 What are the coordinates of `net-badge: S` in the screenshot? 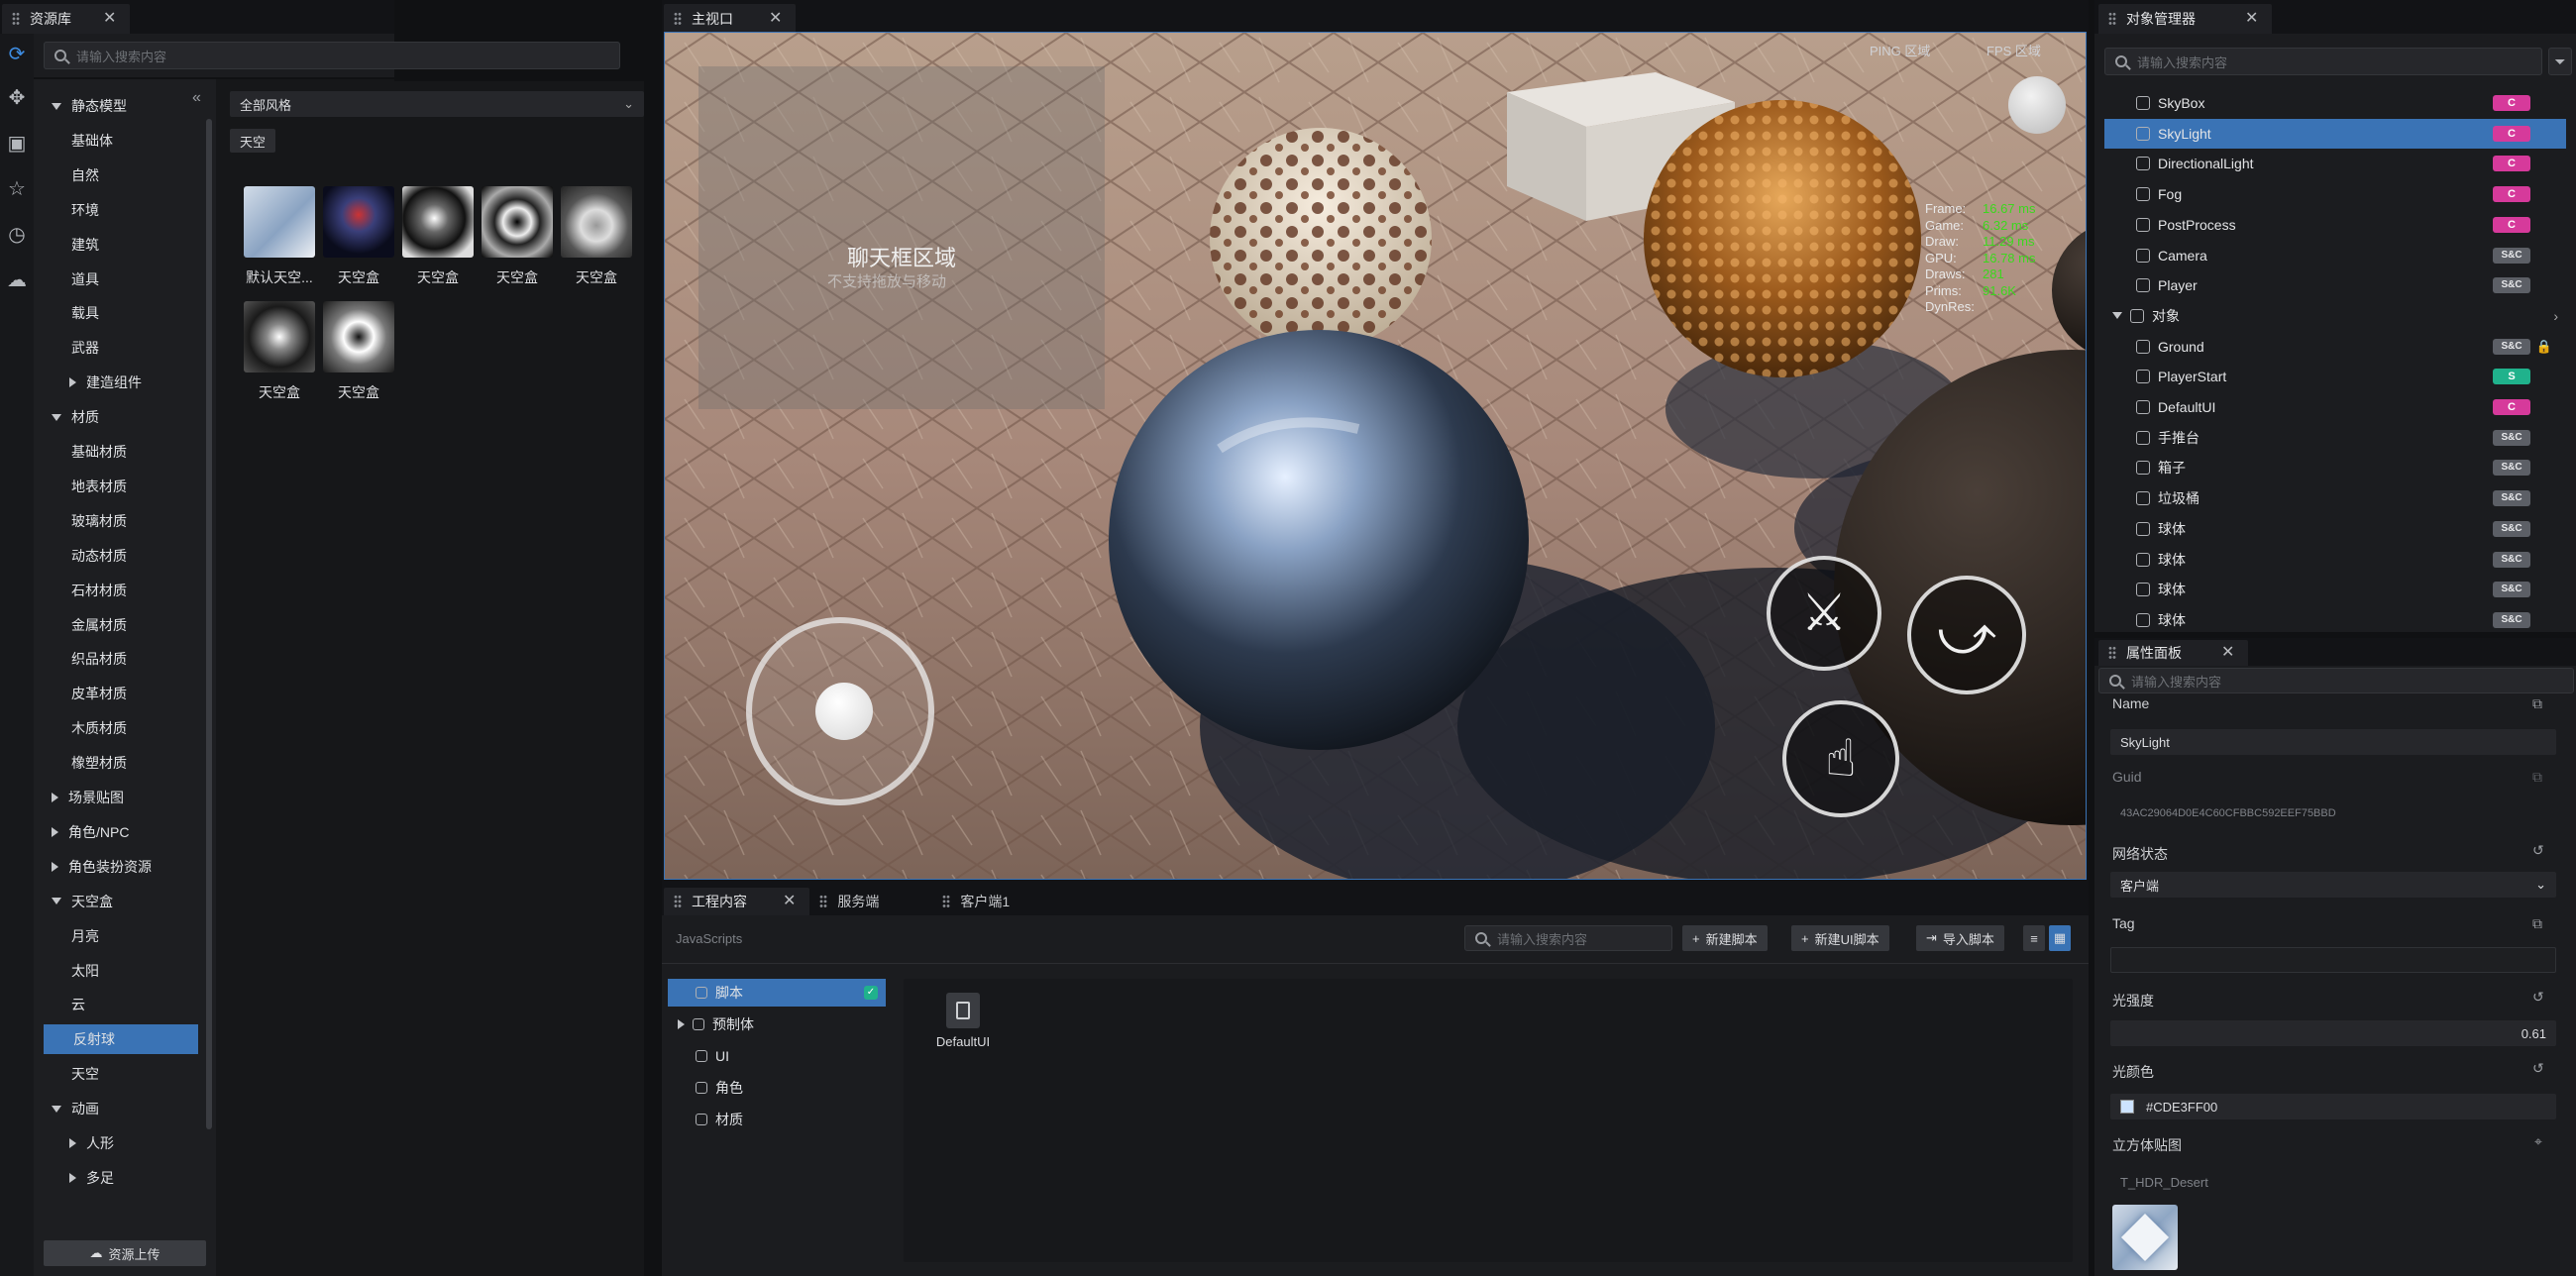 It's located at (2512, 377).